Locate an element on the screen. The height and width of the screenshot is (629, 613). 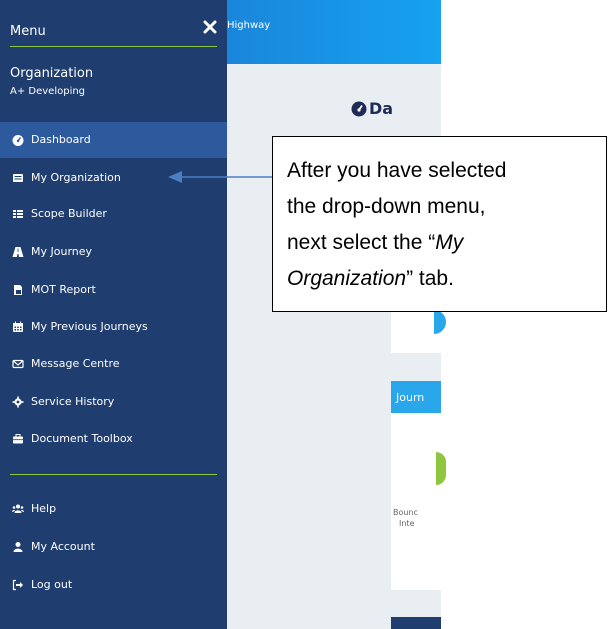
sidebar-item-my-previous-journeys: My Previous Journeys is located at coordinates (113, 327).